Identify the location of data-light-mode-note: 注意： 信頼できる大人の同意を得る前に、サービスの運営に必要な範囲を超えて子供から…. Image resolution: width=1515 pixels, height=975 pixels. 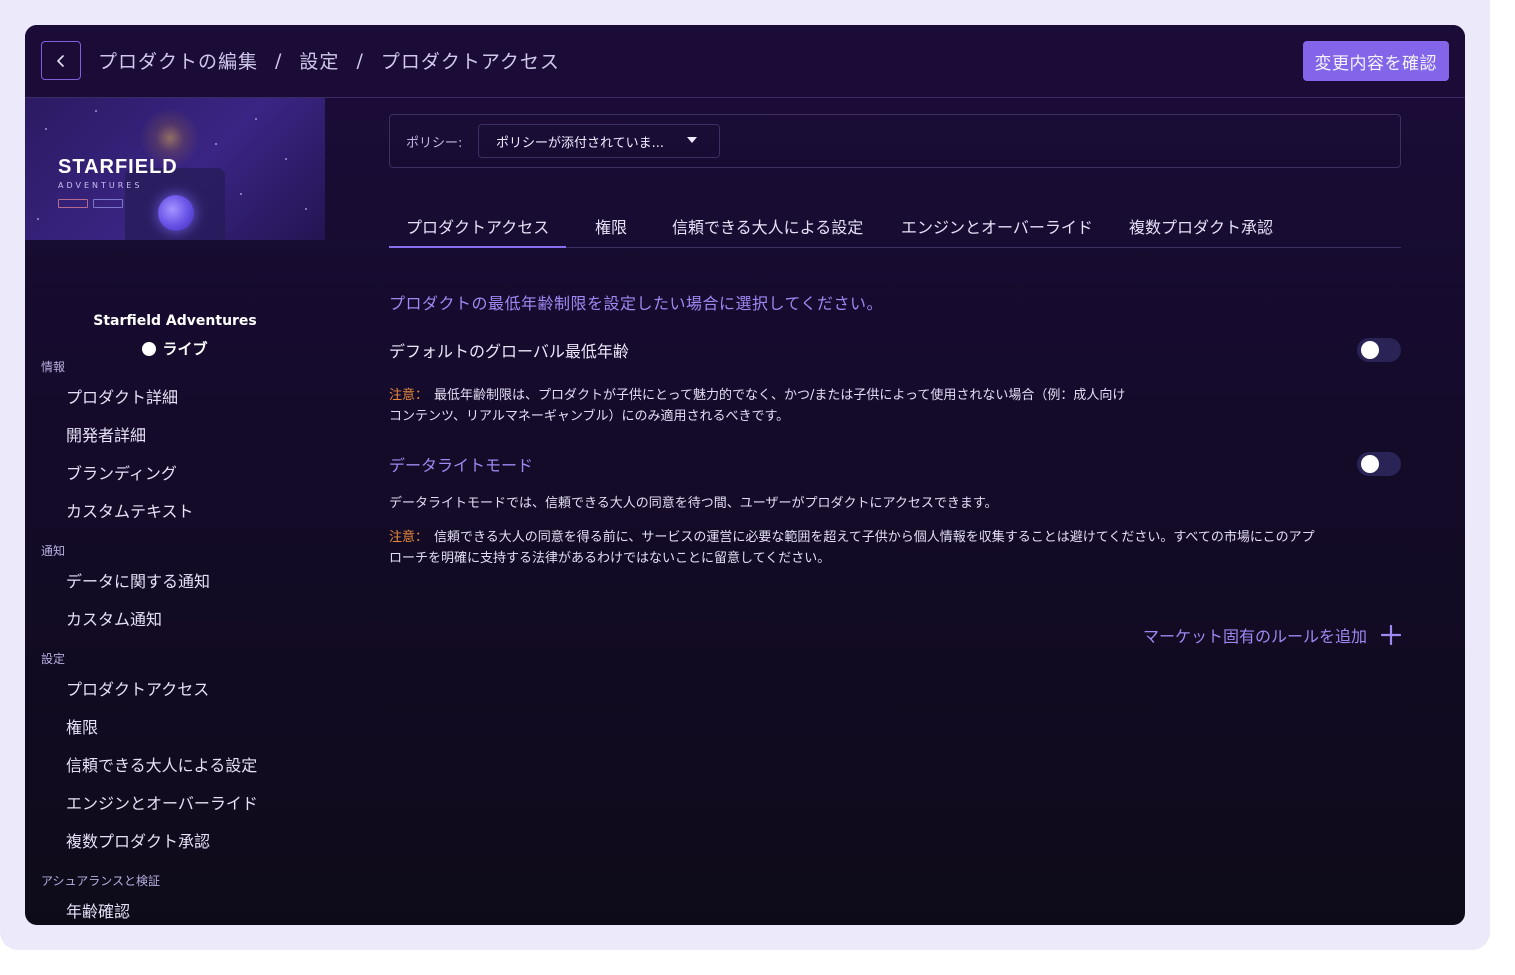
(852, 548).